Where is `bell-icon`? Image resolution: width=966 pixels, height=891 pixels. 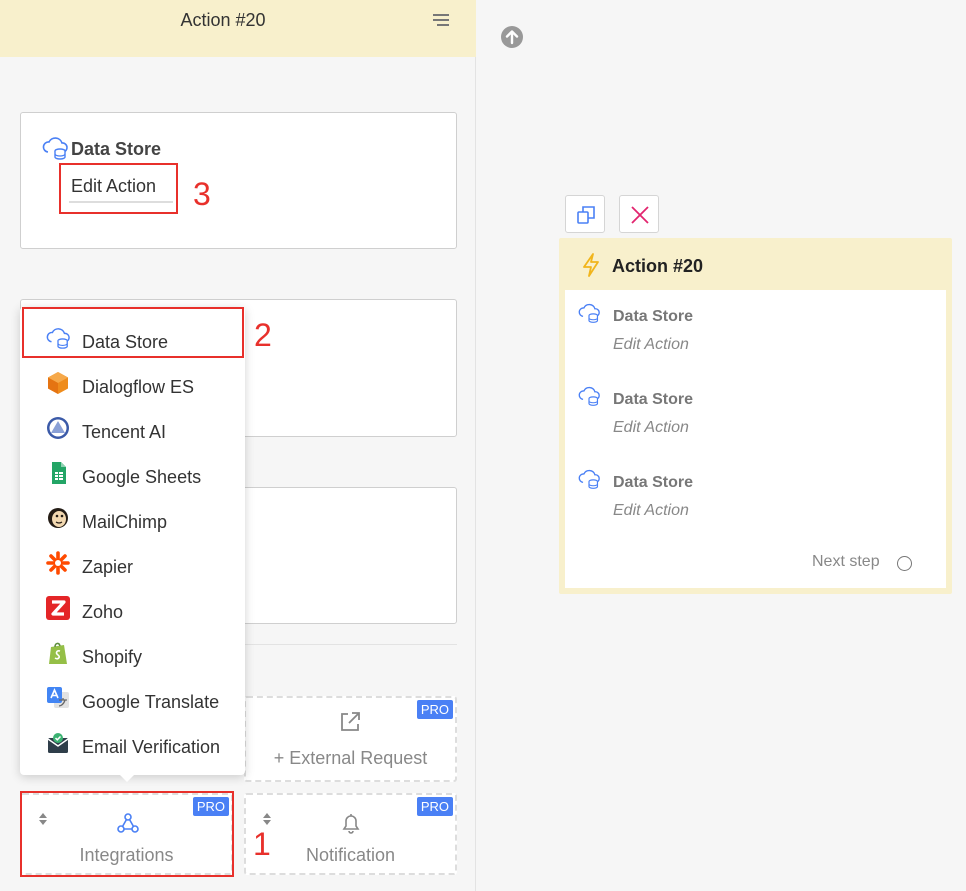 bell-icon is located at coordinates (351, 824).